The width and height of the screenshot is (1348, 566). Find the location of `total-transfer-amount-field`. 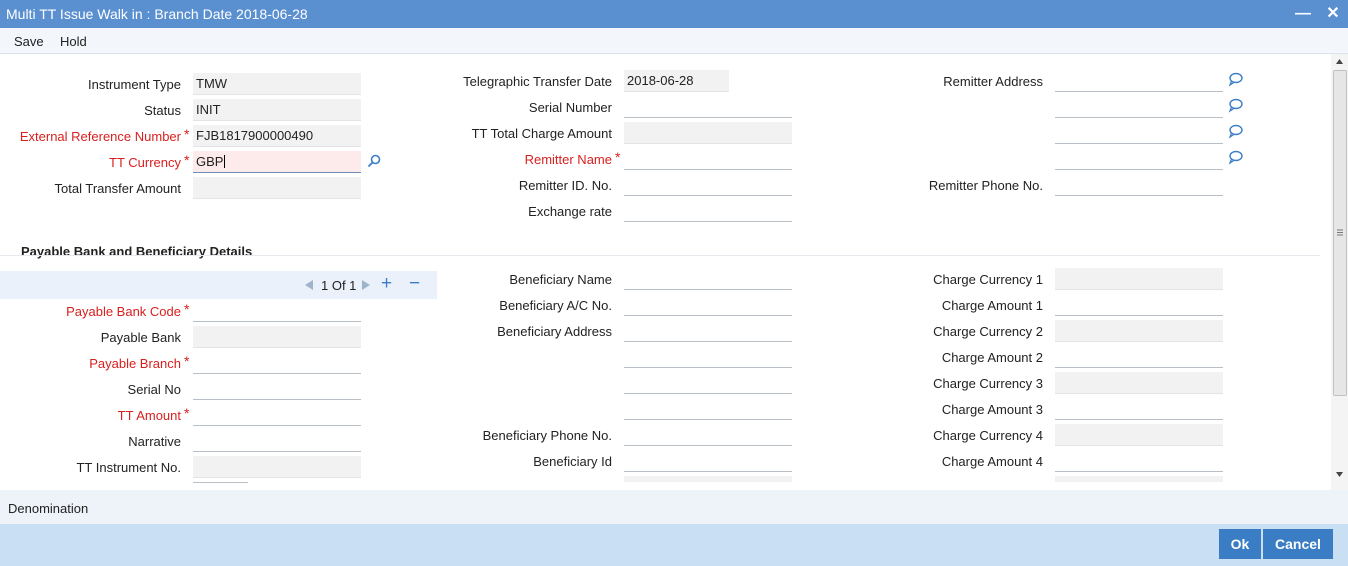

total-transfer-amount-field is located at coordinates (277, 188).